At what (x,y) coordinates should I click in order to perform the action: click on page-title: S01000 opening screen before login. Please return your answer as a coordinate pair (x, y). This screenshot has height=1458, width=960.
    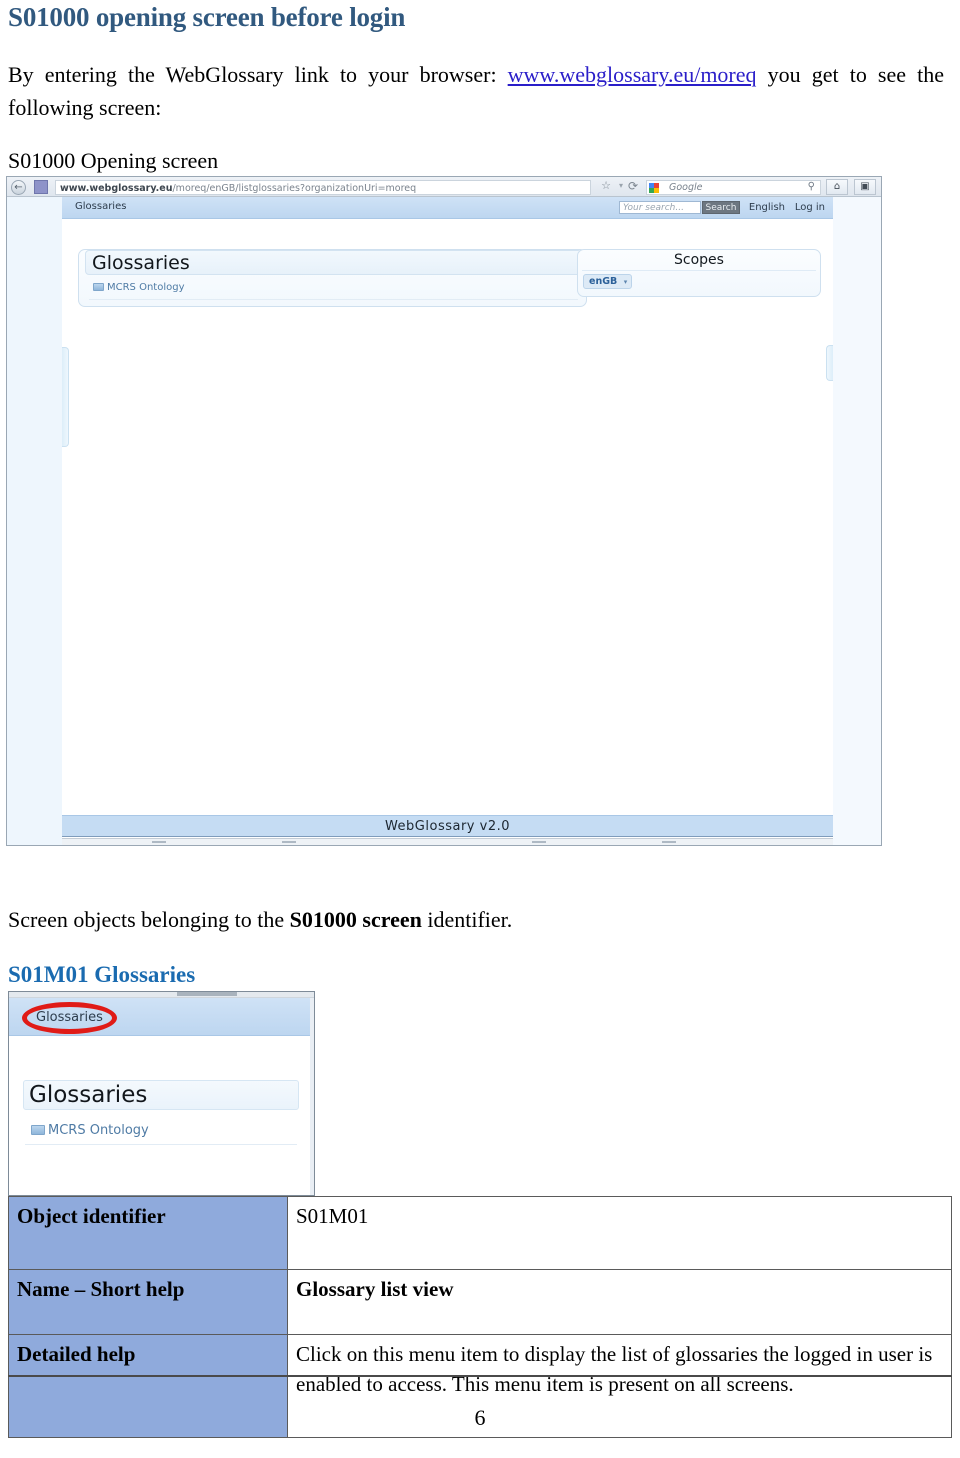
    Looking at the image, I should click on (207, 17).